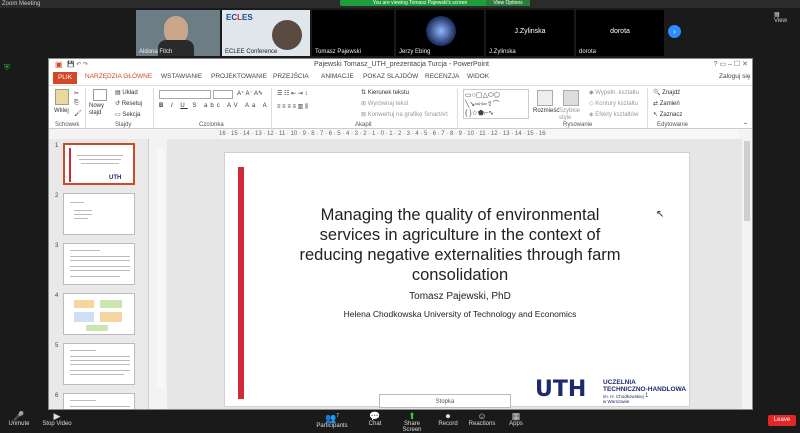 The image size is (800, 433). Describe the element at coordinates (496, 104) in the screenshot. I see `shapes-gallery: ▭○▢△⬭⬠ ╲↘⇨⇦⇧⌒{ }☆⬟⌐∿` at that location.